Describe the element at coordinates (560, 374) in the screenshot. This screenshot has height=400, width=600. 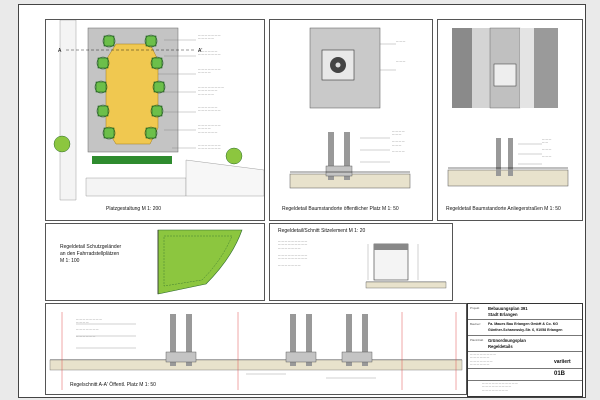
I see `plan-number: 01B` at that location.